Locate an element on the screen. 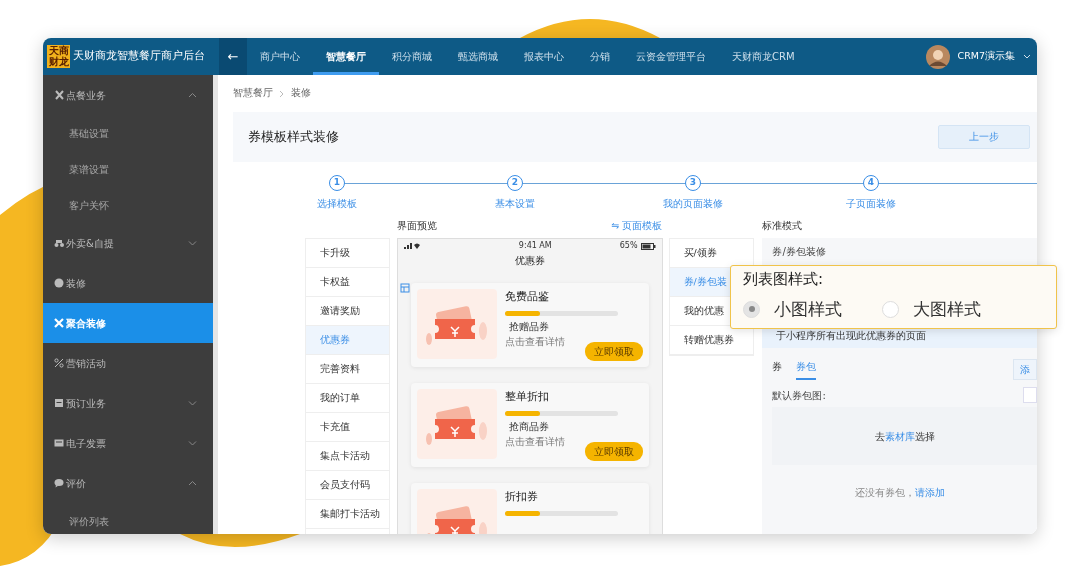 The image size is (1080, 576). step-number: 3 is located at coordinates (693, 183).